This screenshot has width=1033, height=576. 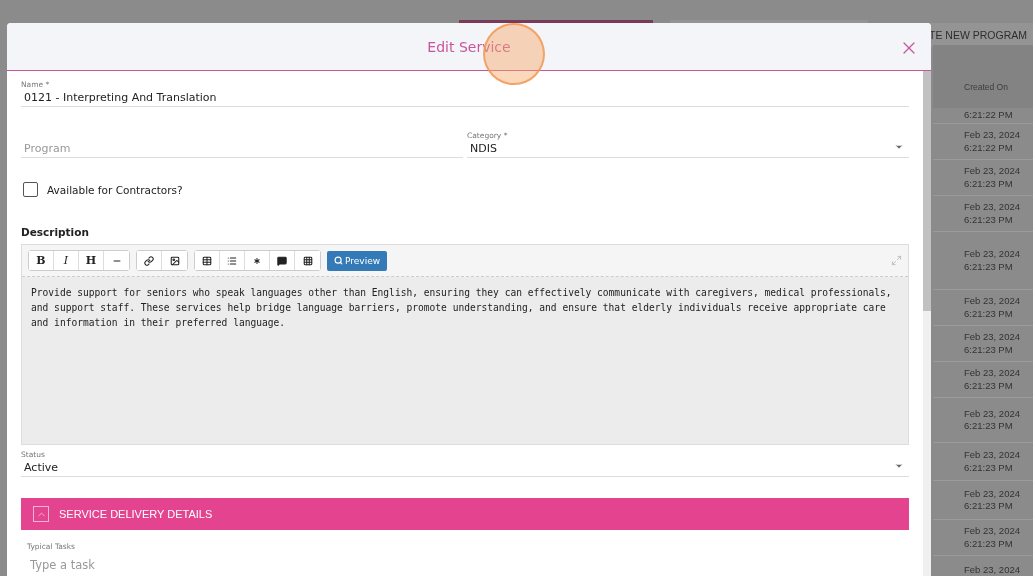 I want to click on bold-button: B, so click(x=41, y=260).